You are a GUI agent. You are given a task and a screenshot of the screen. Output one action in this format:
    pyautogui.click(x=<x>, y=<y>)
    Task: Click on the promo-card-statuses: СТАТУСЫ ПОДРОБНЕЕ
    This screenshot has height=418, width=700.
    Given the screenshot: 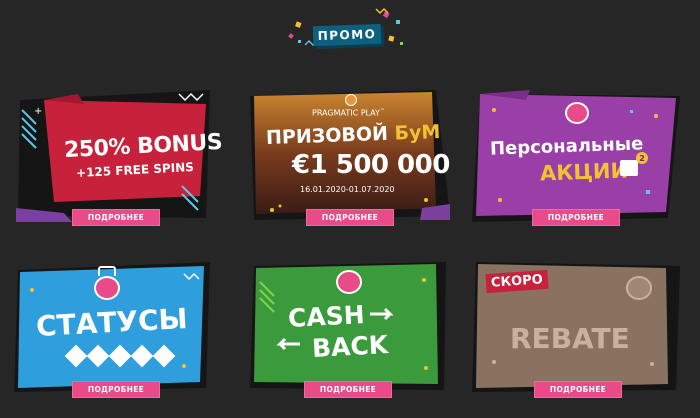 What is the action you would take?
    pyautogui.click(x=112, y=330)
    